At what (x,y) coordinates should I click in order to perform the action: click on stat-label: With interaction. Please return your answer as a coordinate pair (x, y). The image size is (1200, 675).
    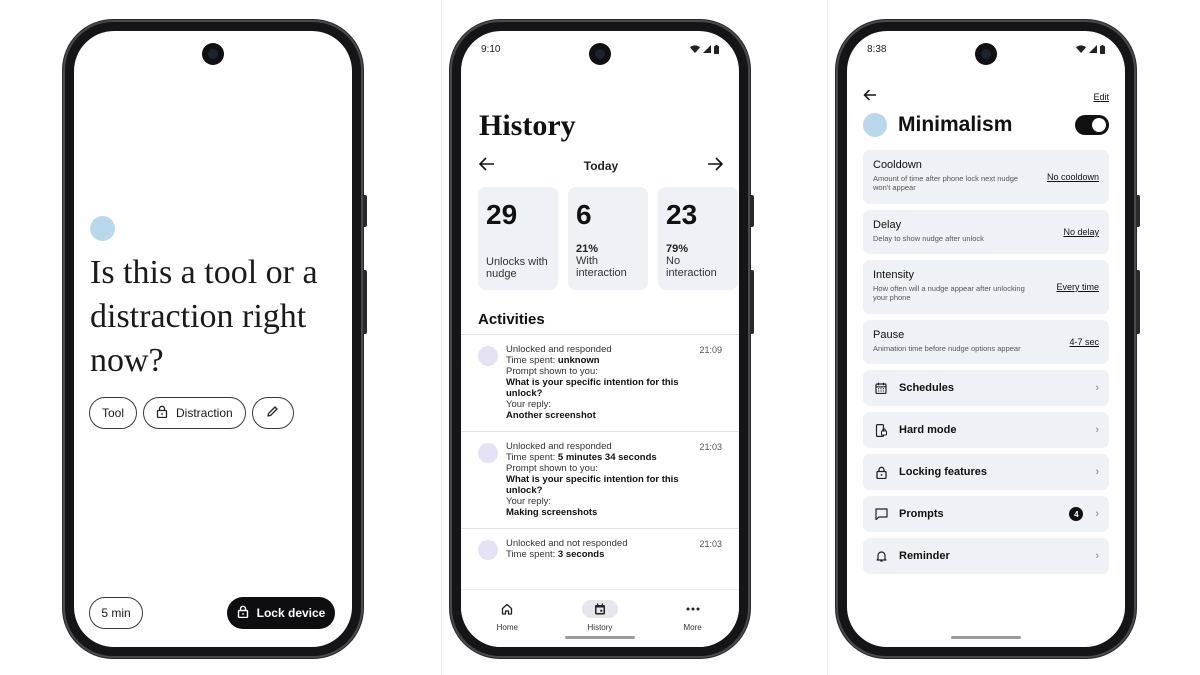
    Looking at the image, I should click on (601, 267).